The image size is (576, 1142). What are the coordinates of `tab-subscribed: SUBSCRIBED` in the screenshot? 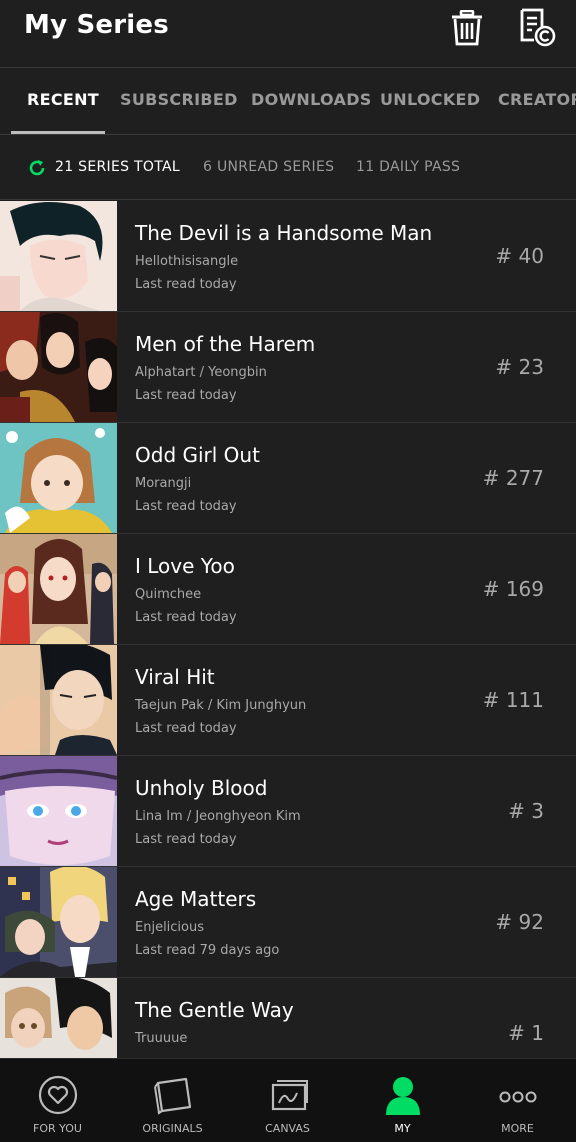 It's located at (179, 101).